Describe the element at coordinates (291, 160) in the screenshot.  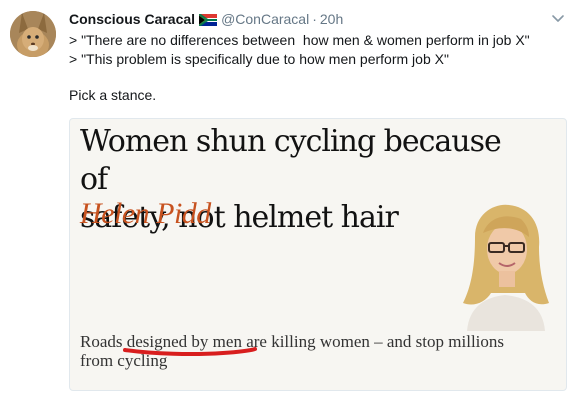
I see `headline-line: Women shun cycling because of` at that location.